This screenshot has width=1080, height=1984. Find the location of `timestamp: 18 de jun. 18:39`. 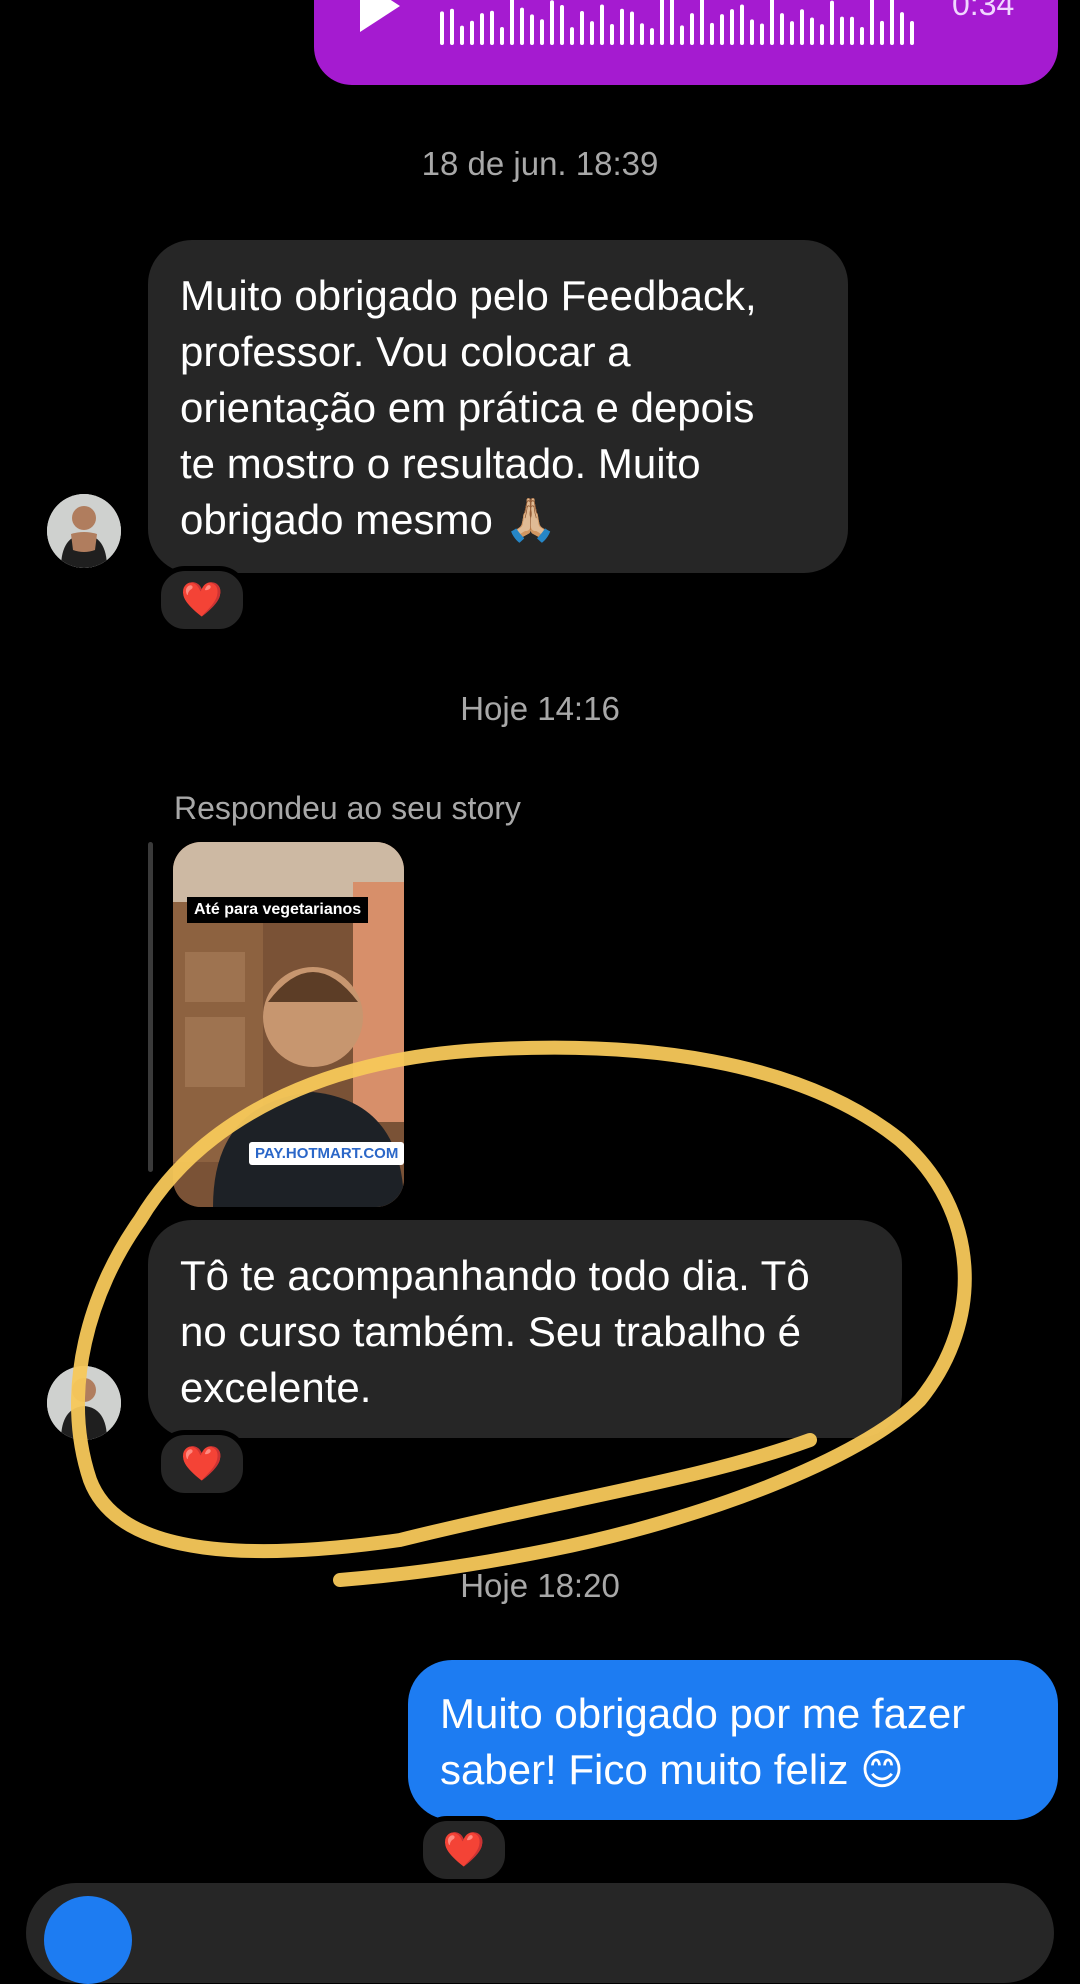

timestamp: 18 de jun. 18:39 is located at coordinates (540, 163).